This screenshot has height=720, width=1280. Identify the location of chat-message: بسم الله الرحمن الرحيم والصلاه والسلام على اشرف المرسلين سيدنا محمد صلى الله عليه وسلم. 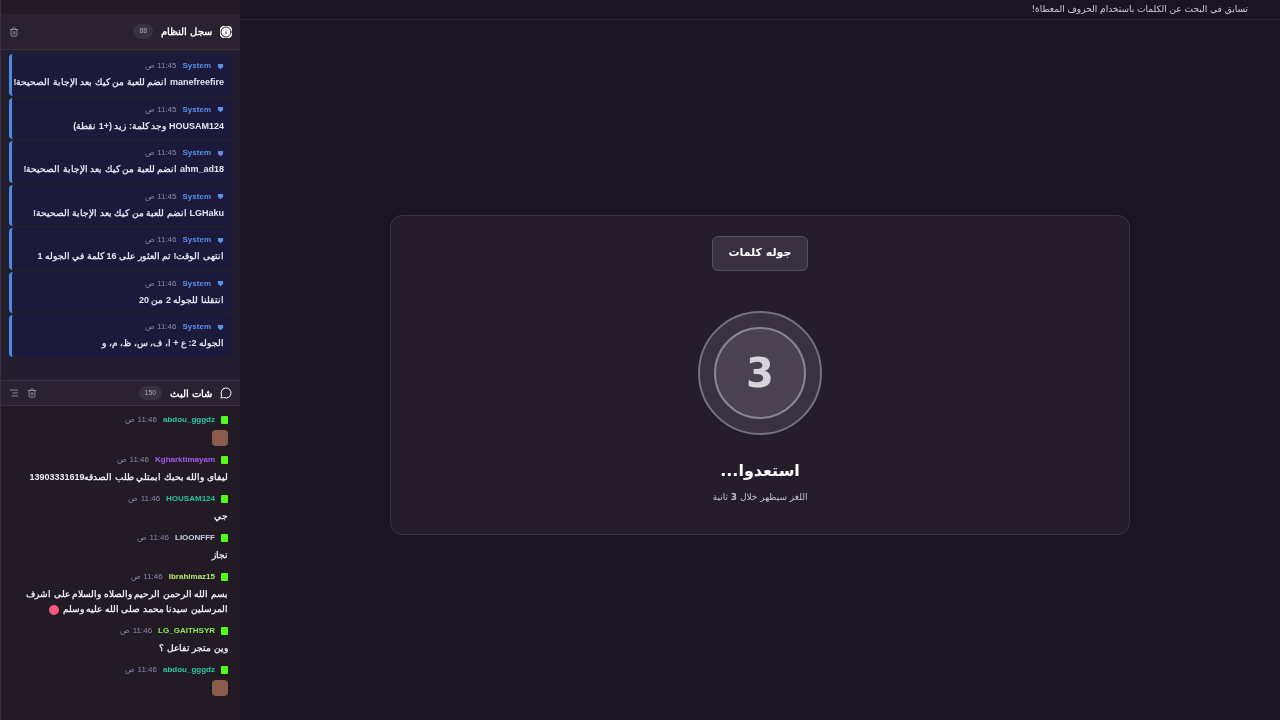
(126, 602).